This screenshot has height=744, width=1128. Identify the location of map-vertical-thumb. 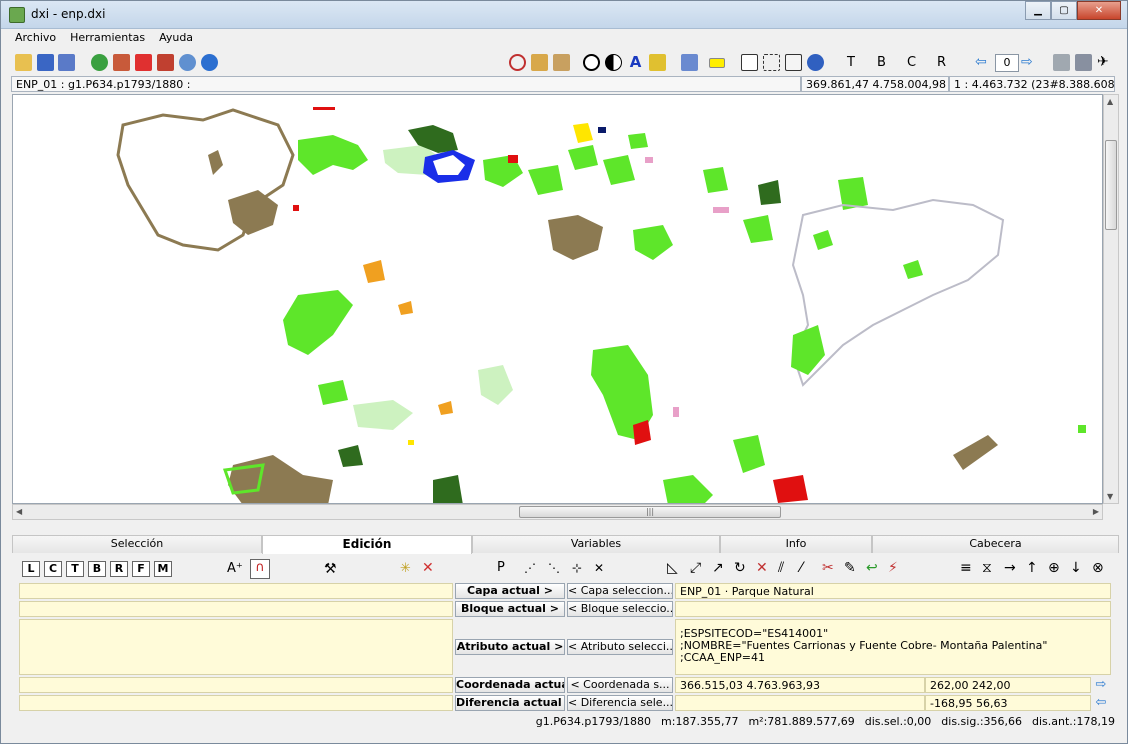
(1111, 185).